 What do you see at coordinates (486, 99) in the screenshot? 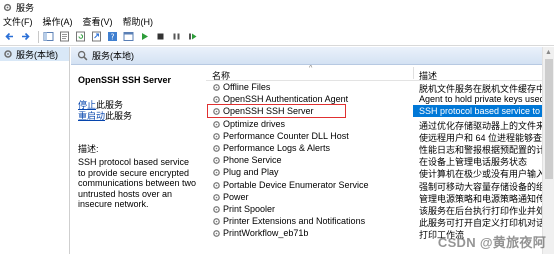
I see `service-description: Agent to hold private keys used for p` at bounding box center [486, 99].